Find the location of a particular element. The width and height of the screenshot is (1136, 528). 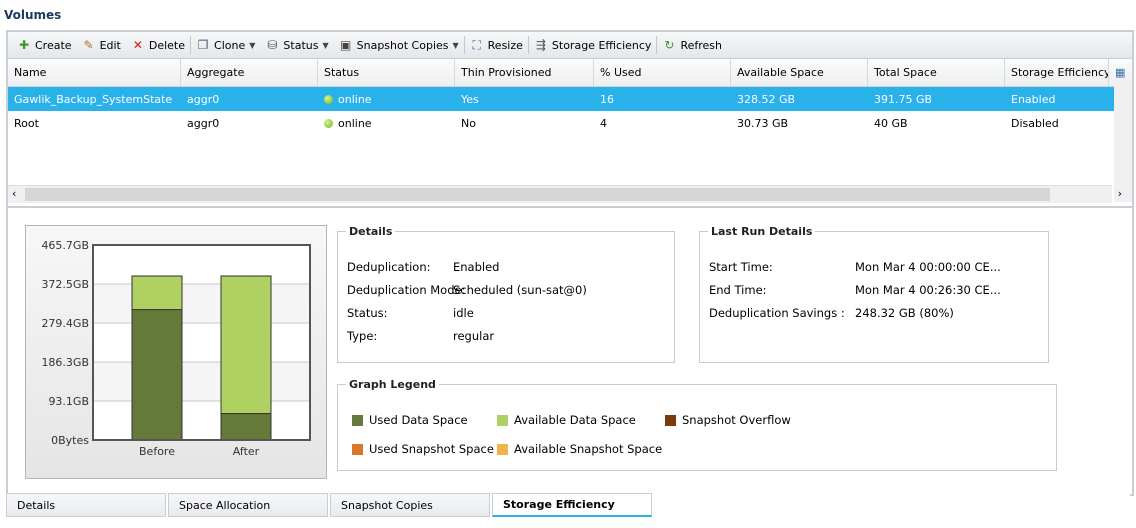

legend-label: Used Snapshot Space is located at coordinates (431, 449).